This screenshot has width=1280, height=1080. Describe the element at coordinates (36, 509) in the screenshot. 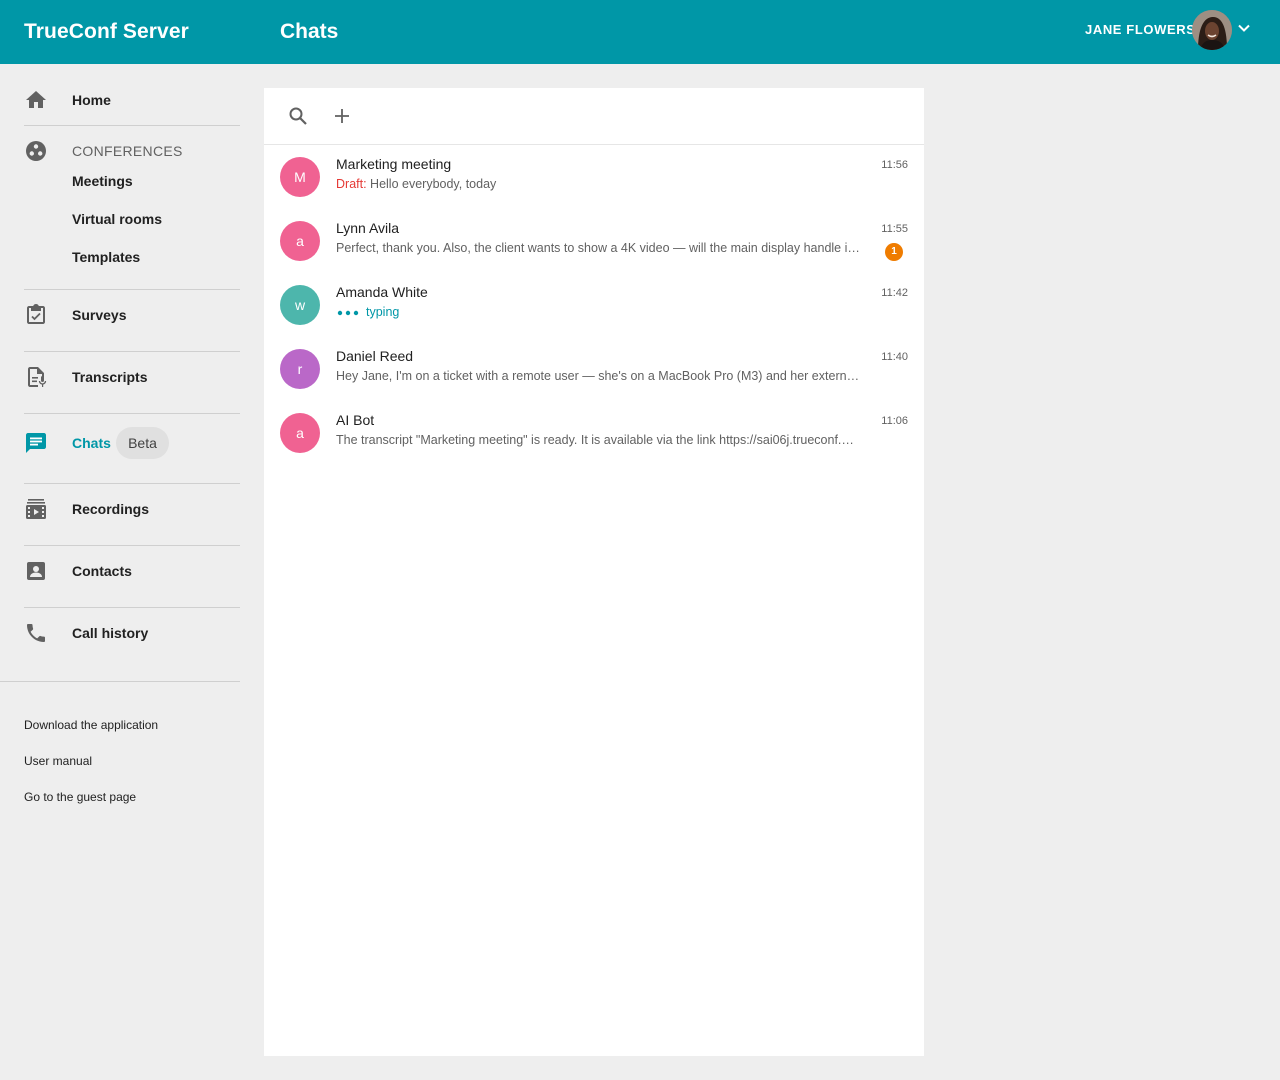

I see `recordings-icon` at that location.